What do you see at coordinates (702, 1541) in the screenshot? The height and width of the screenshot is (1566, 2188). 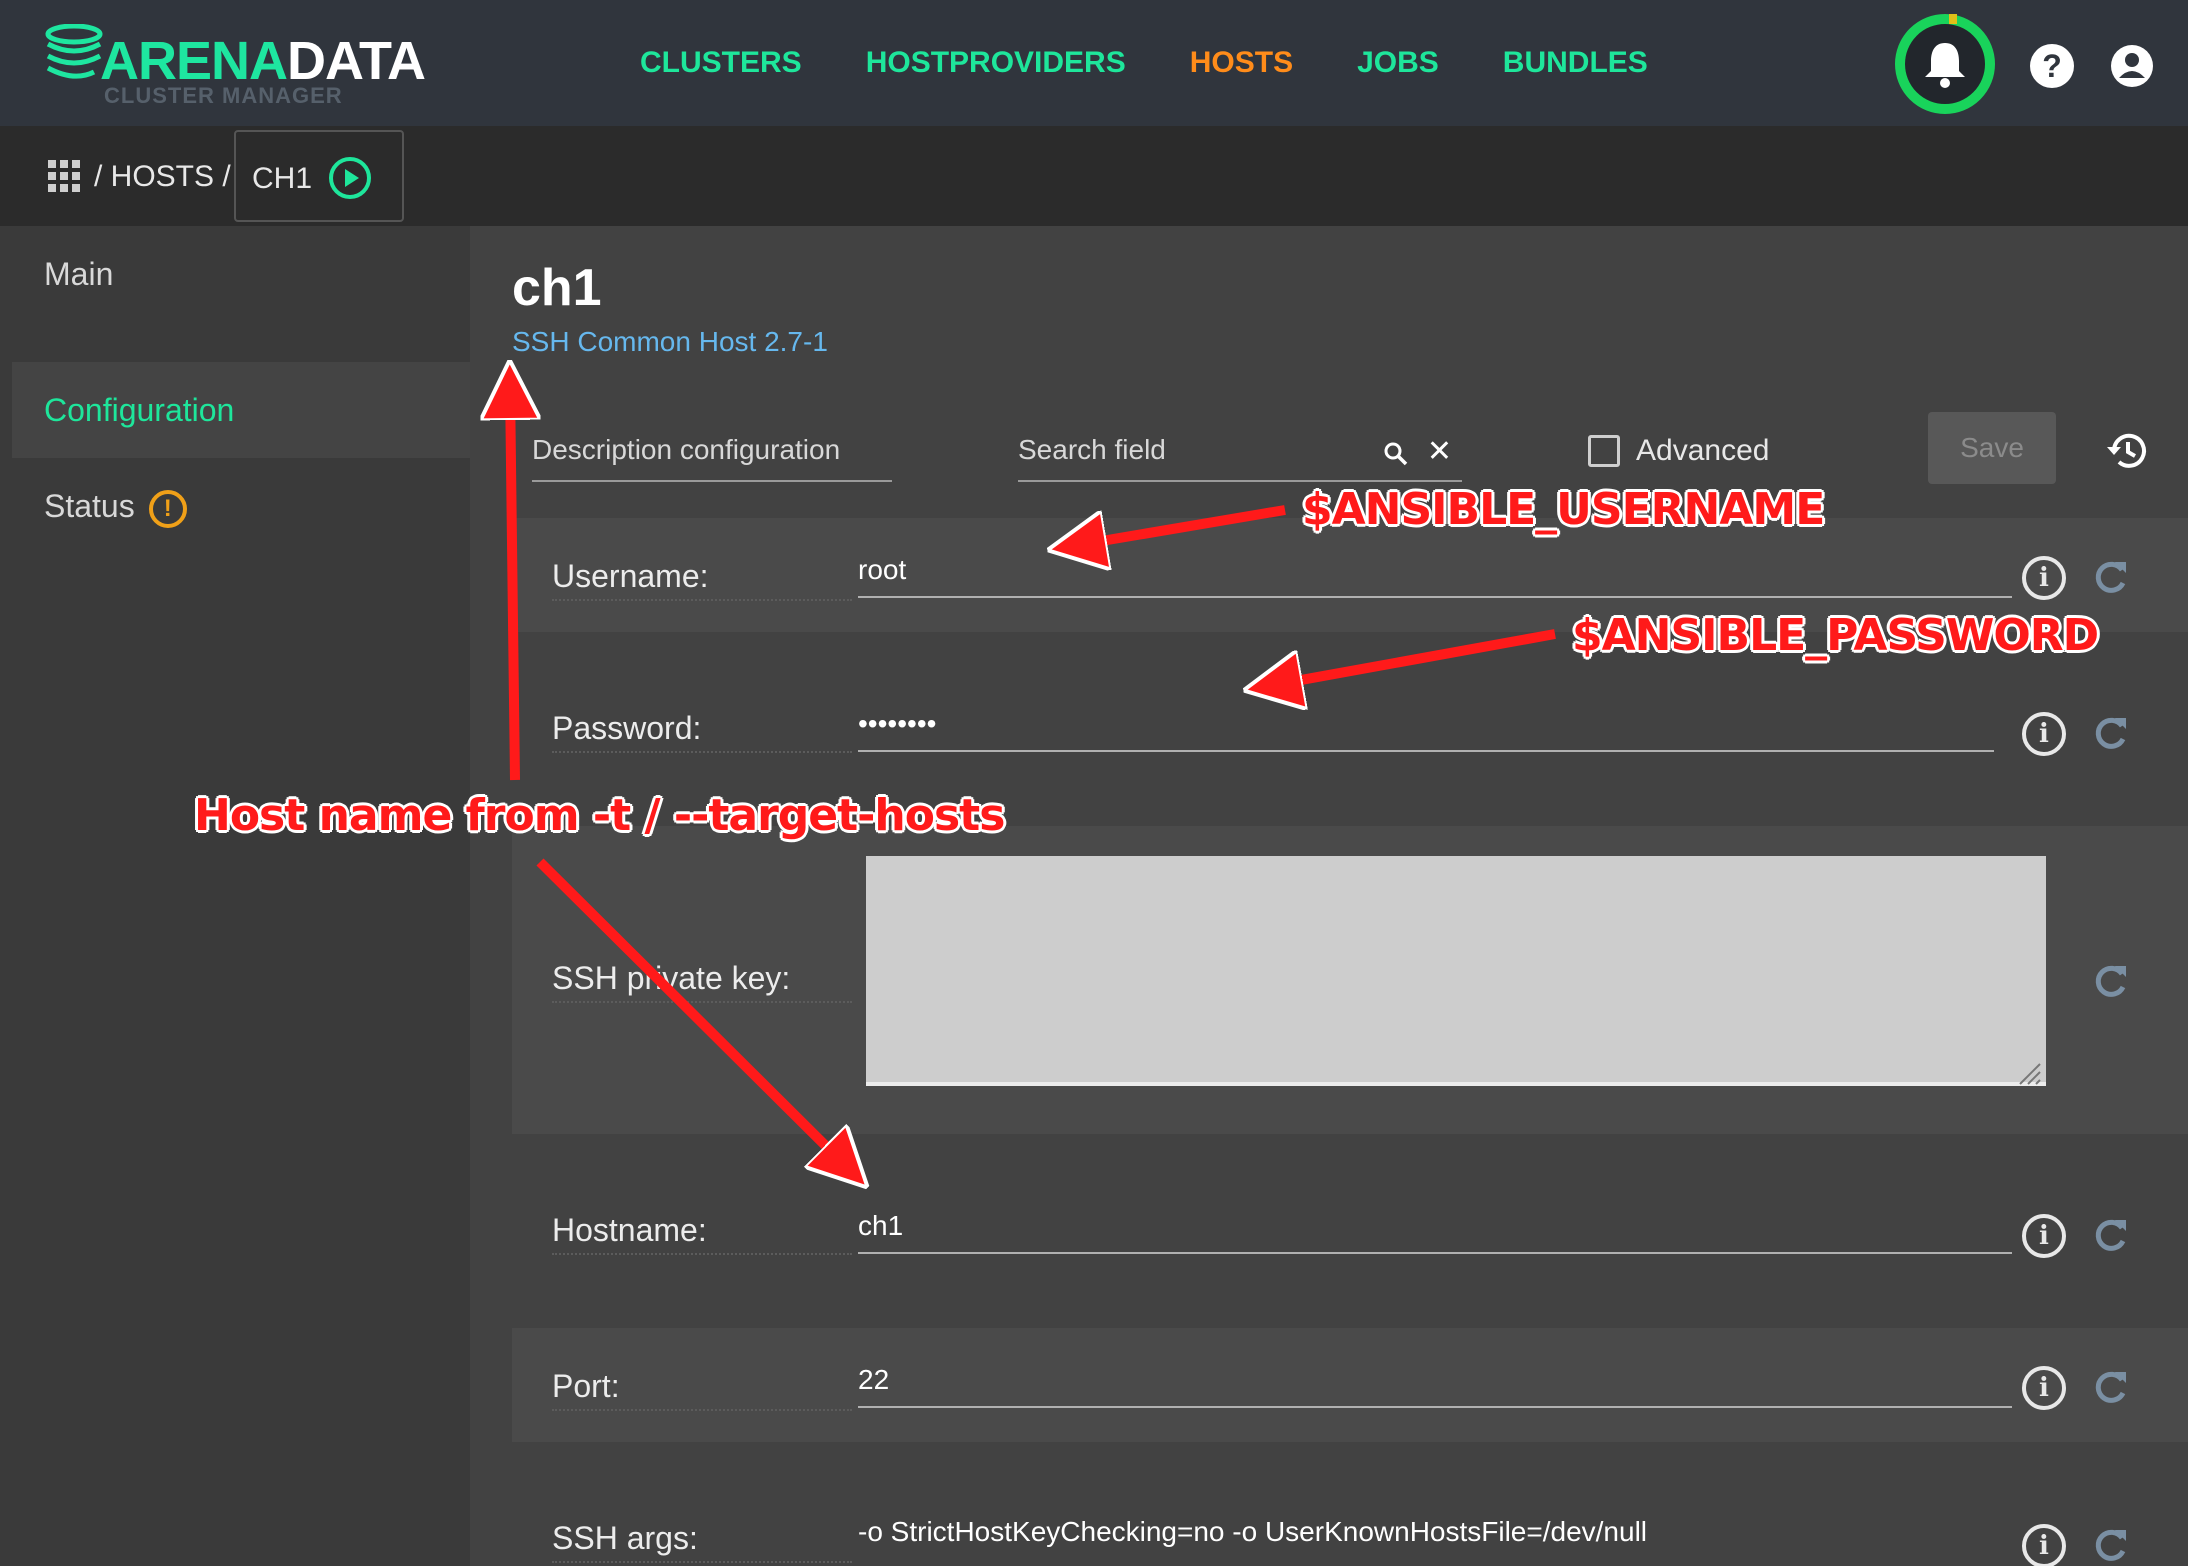 I see `ssh-args-label: SSH args:` at bounding box center [702, 1541].